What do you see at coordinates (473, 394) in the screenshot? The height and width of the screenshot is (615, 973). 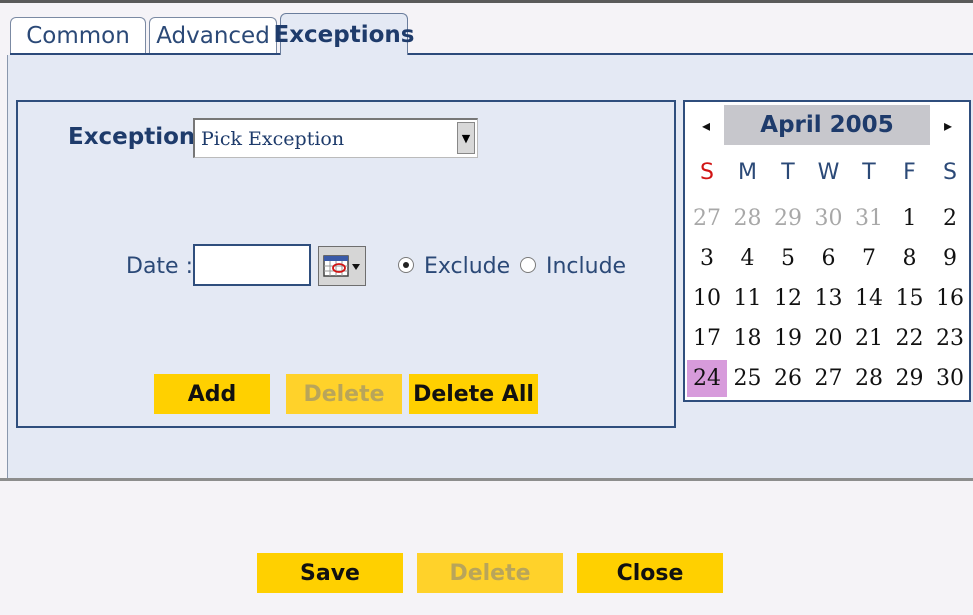 I see `delete-all-button: Delete All` at bounding box center [473, 394].